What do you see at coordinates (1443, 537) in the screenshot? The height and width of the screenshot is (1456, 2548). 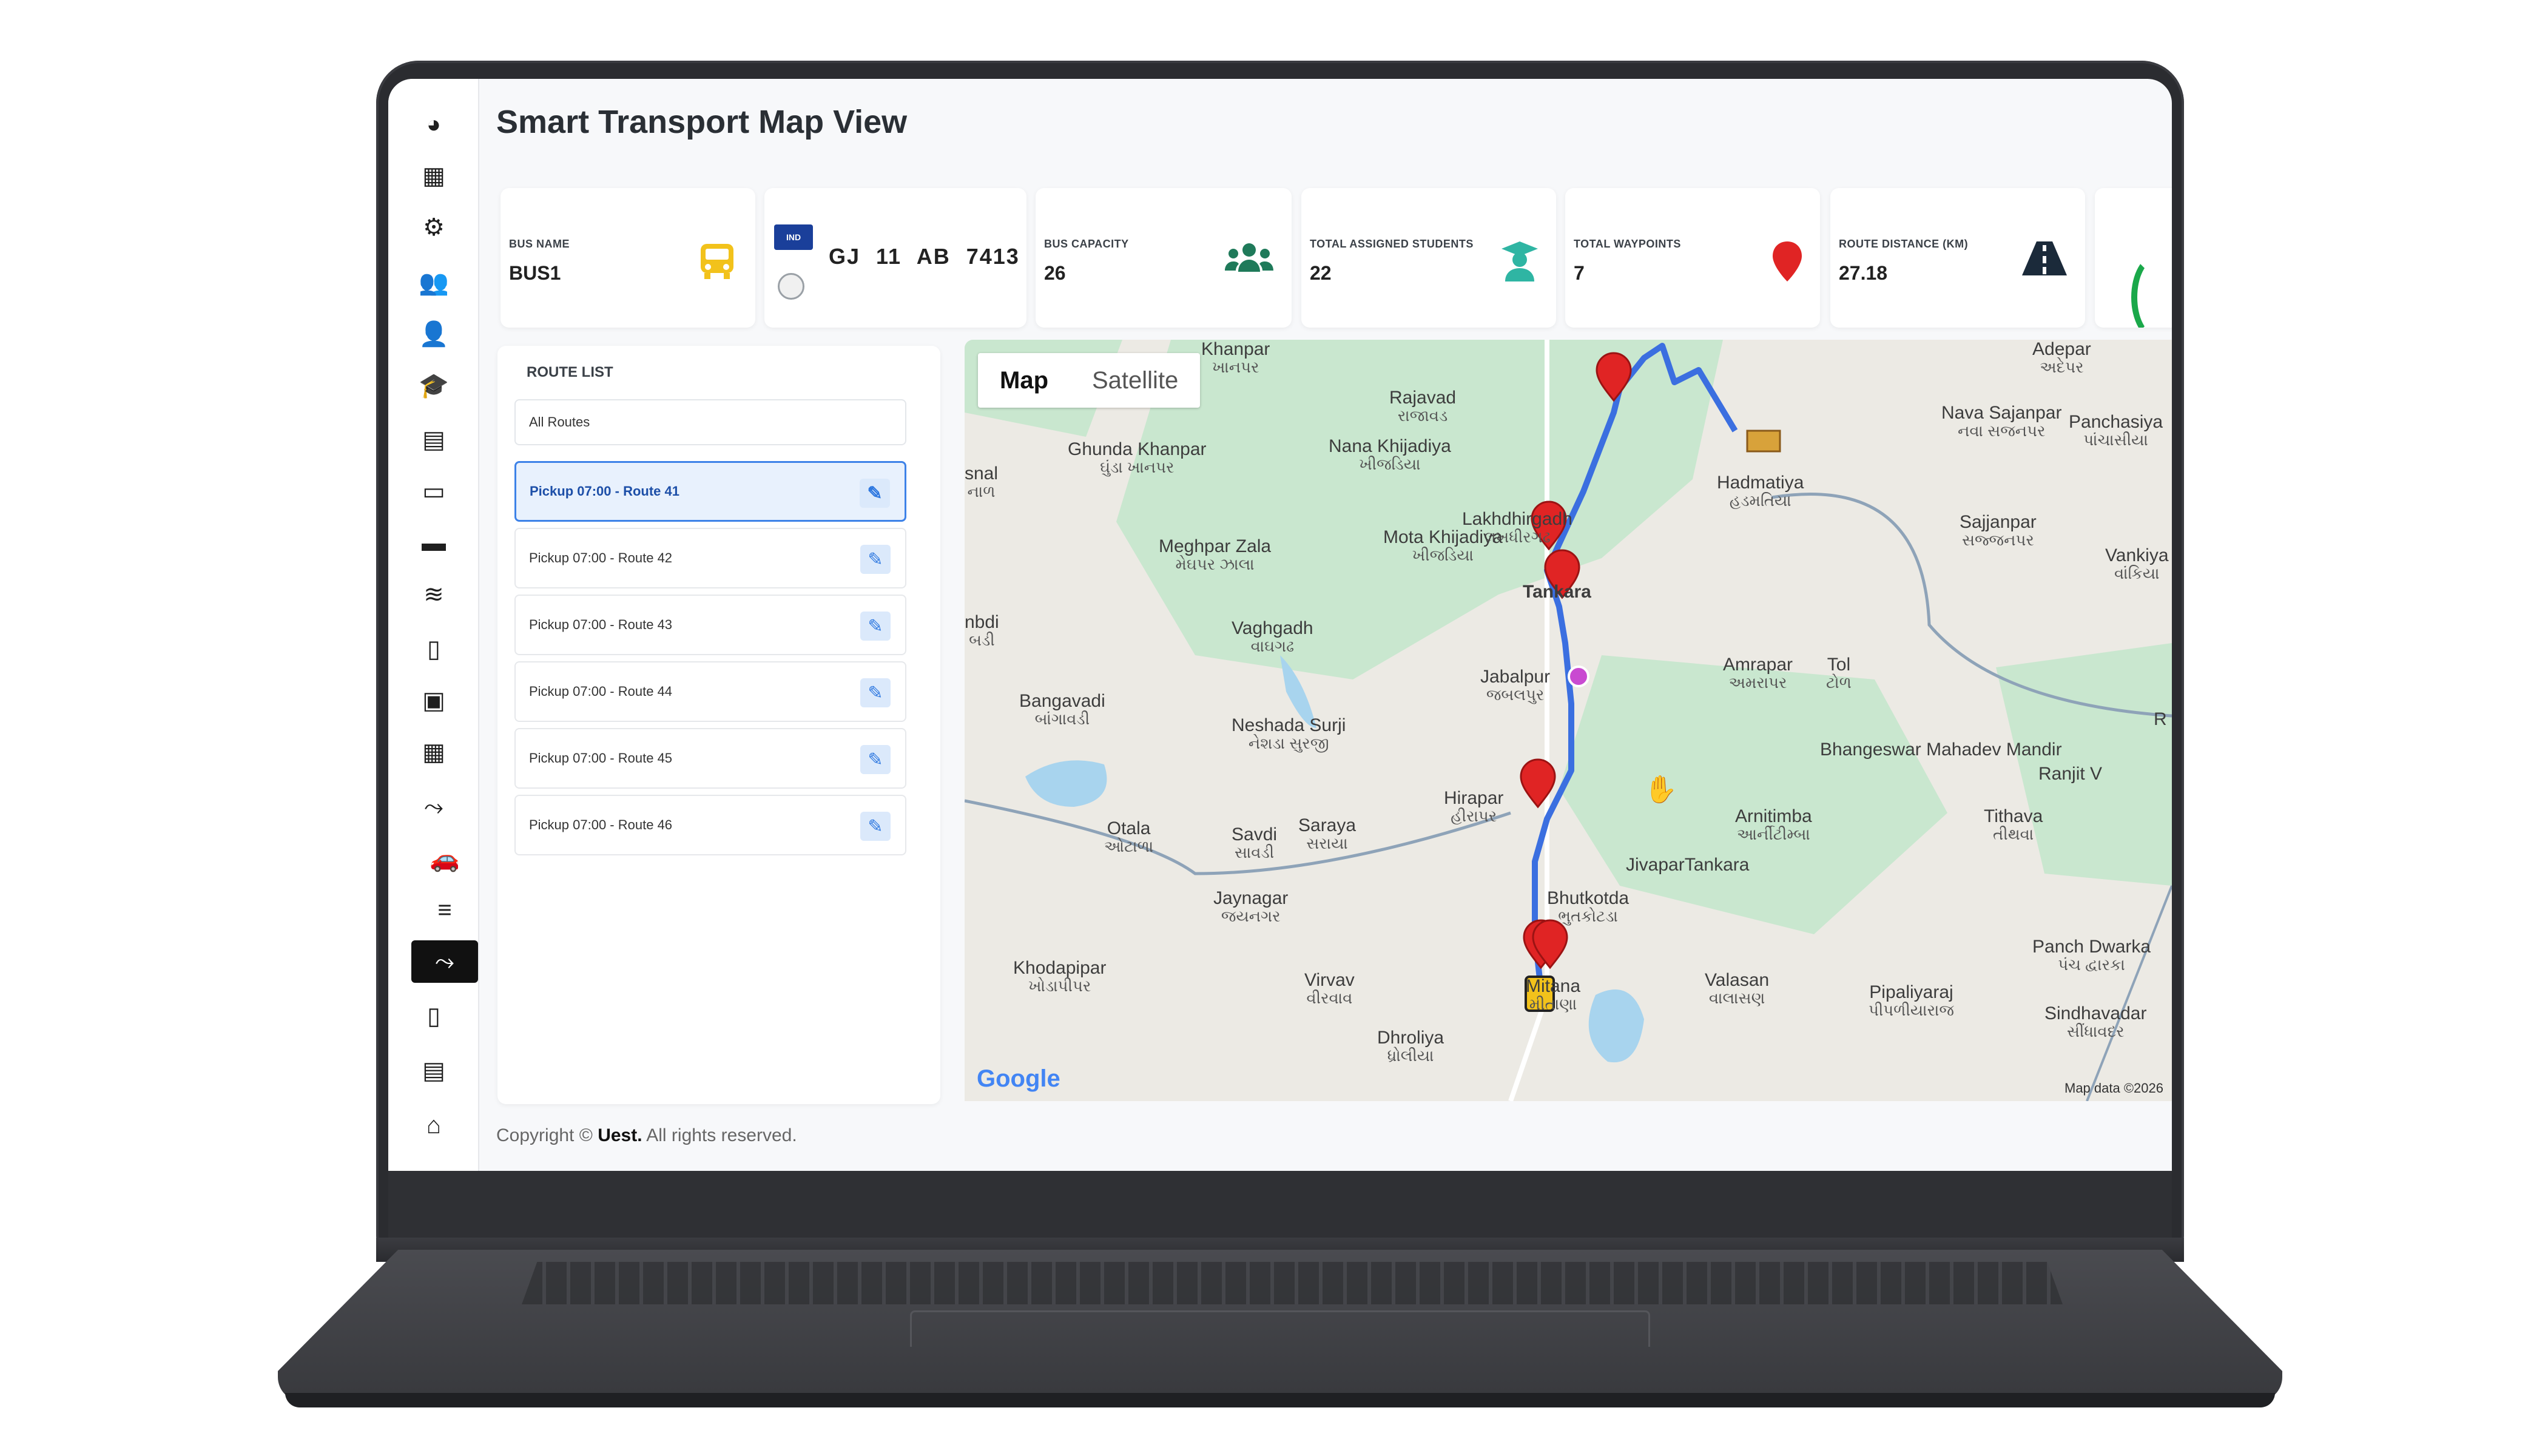 I see `place-name: Mota Khijadiya` at bounding box center [1443, 537].